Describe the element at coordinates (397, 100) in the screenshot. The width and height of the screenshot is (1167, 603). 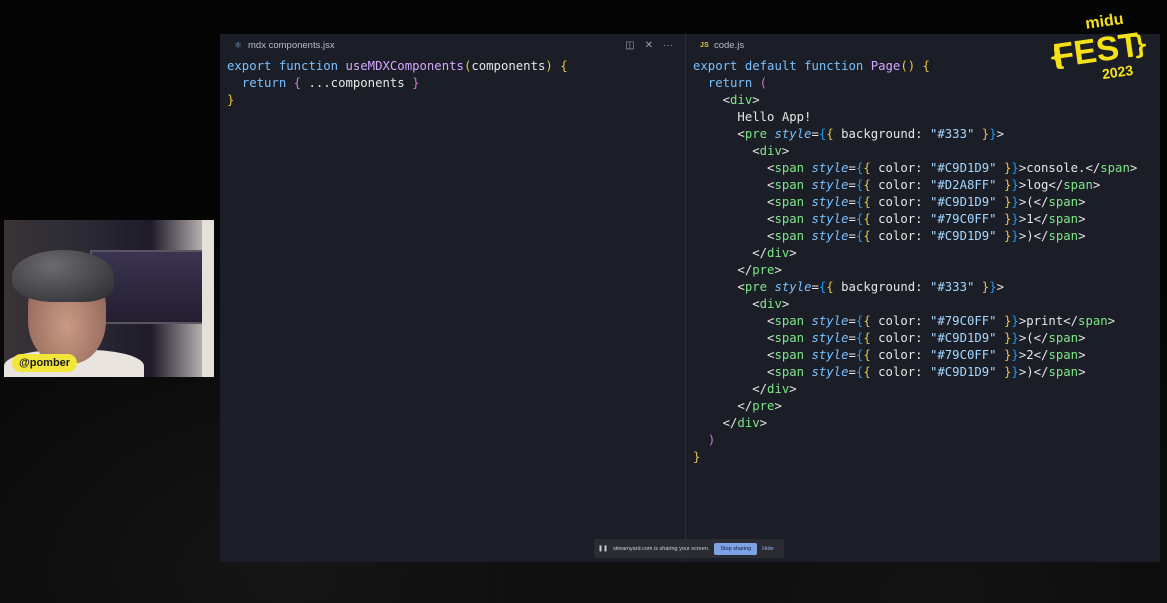
I see `code-line: }` at that location.